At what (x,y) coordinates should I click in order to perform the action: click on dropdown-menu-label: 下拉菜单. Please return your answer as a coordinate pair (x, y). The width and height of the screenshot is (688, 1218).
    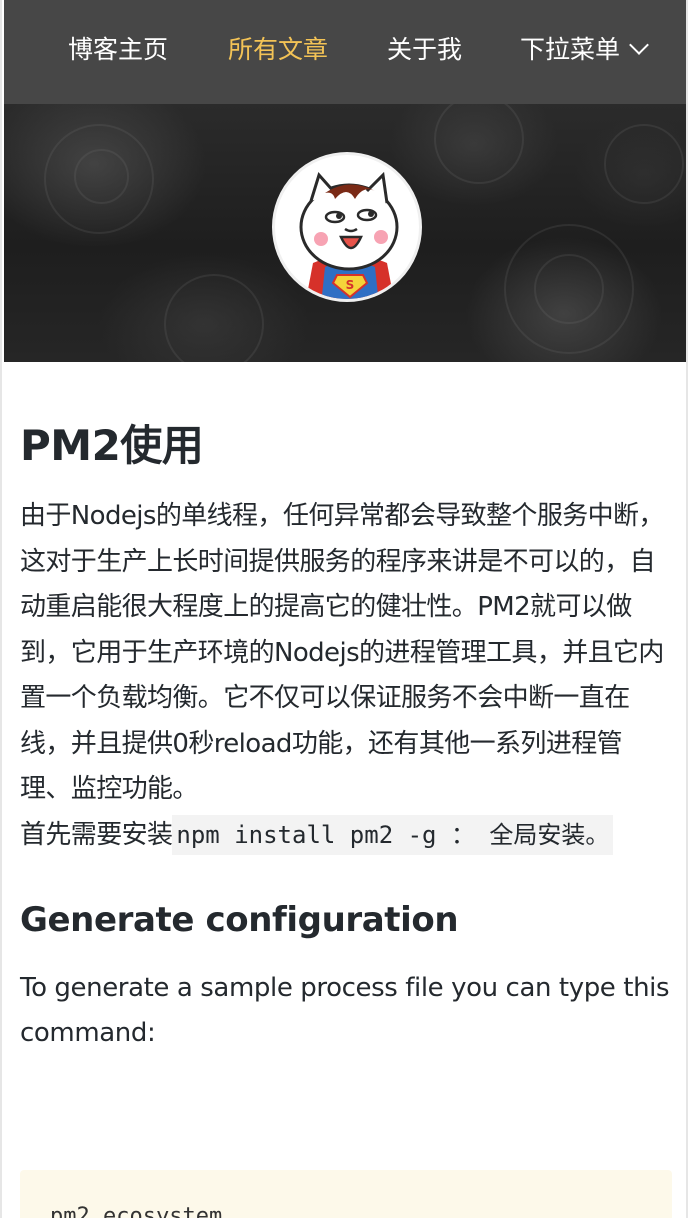
    Looking at the image, I should click on (570, 49).